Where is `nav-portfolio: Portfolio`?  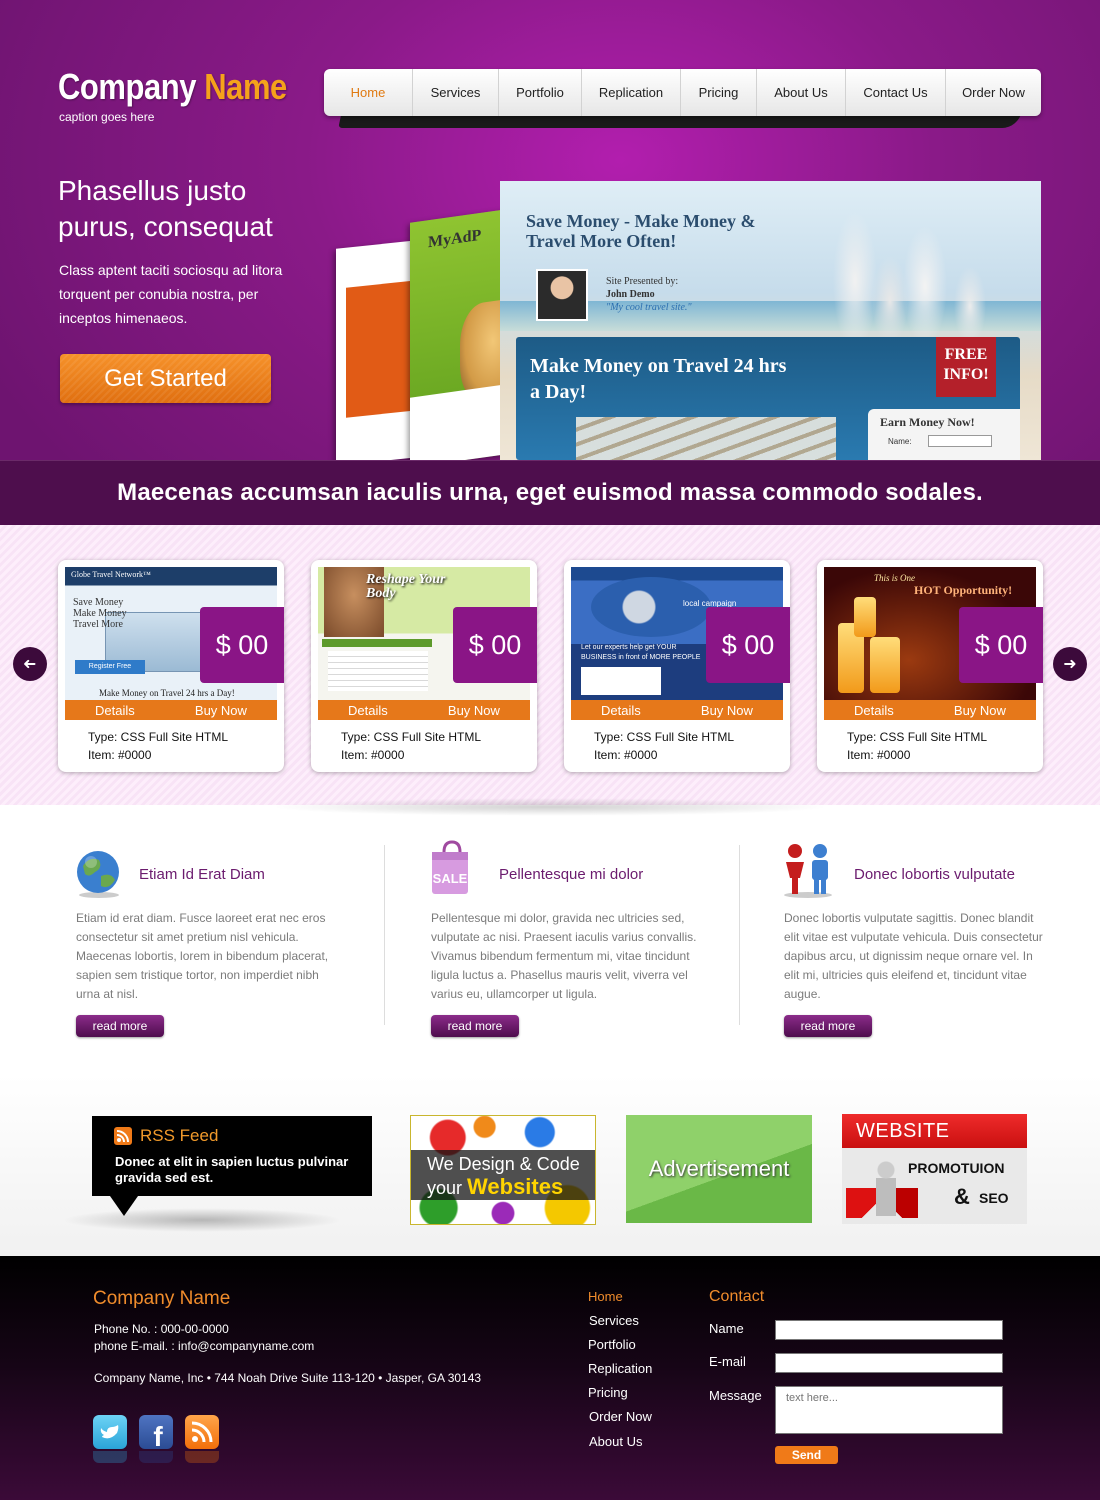 nav-portfolio: Portfolio is located at coordinates (540, 92).